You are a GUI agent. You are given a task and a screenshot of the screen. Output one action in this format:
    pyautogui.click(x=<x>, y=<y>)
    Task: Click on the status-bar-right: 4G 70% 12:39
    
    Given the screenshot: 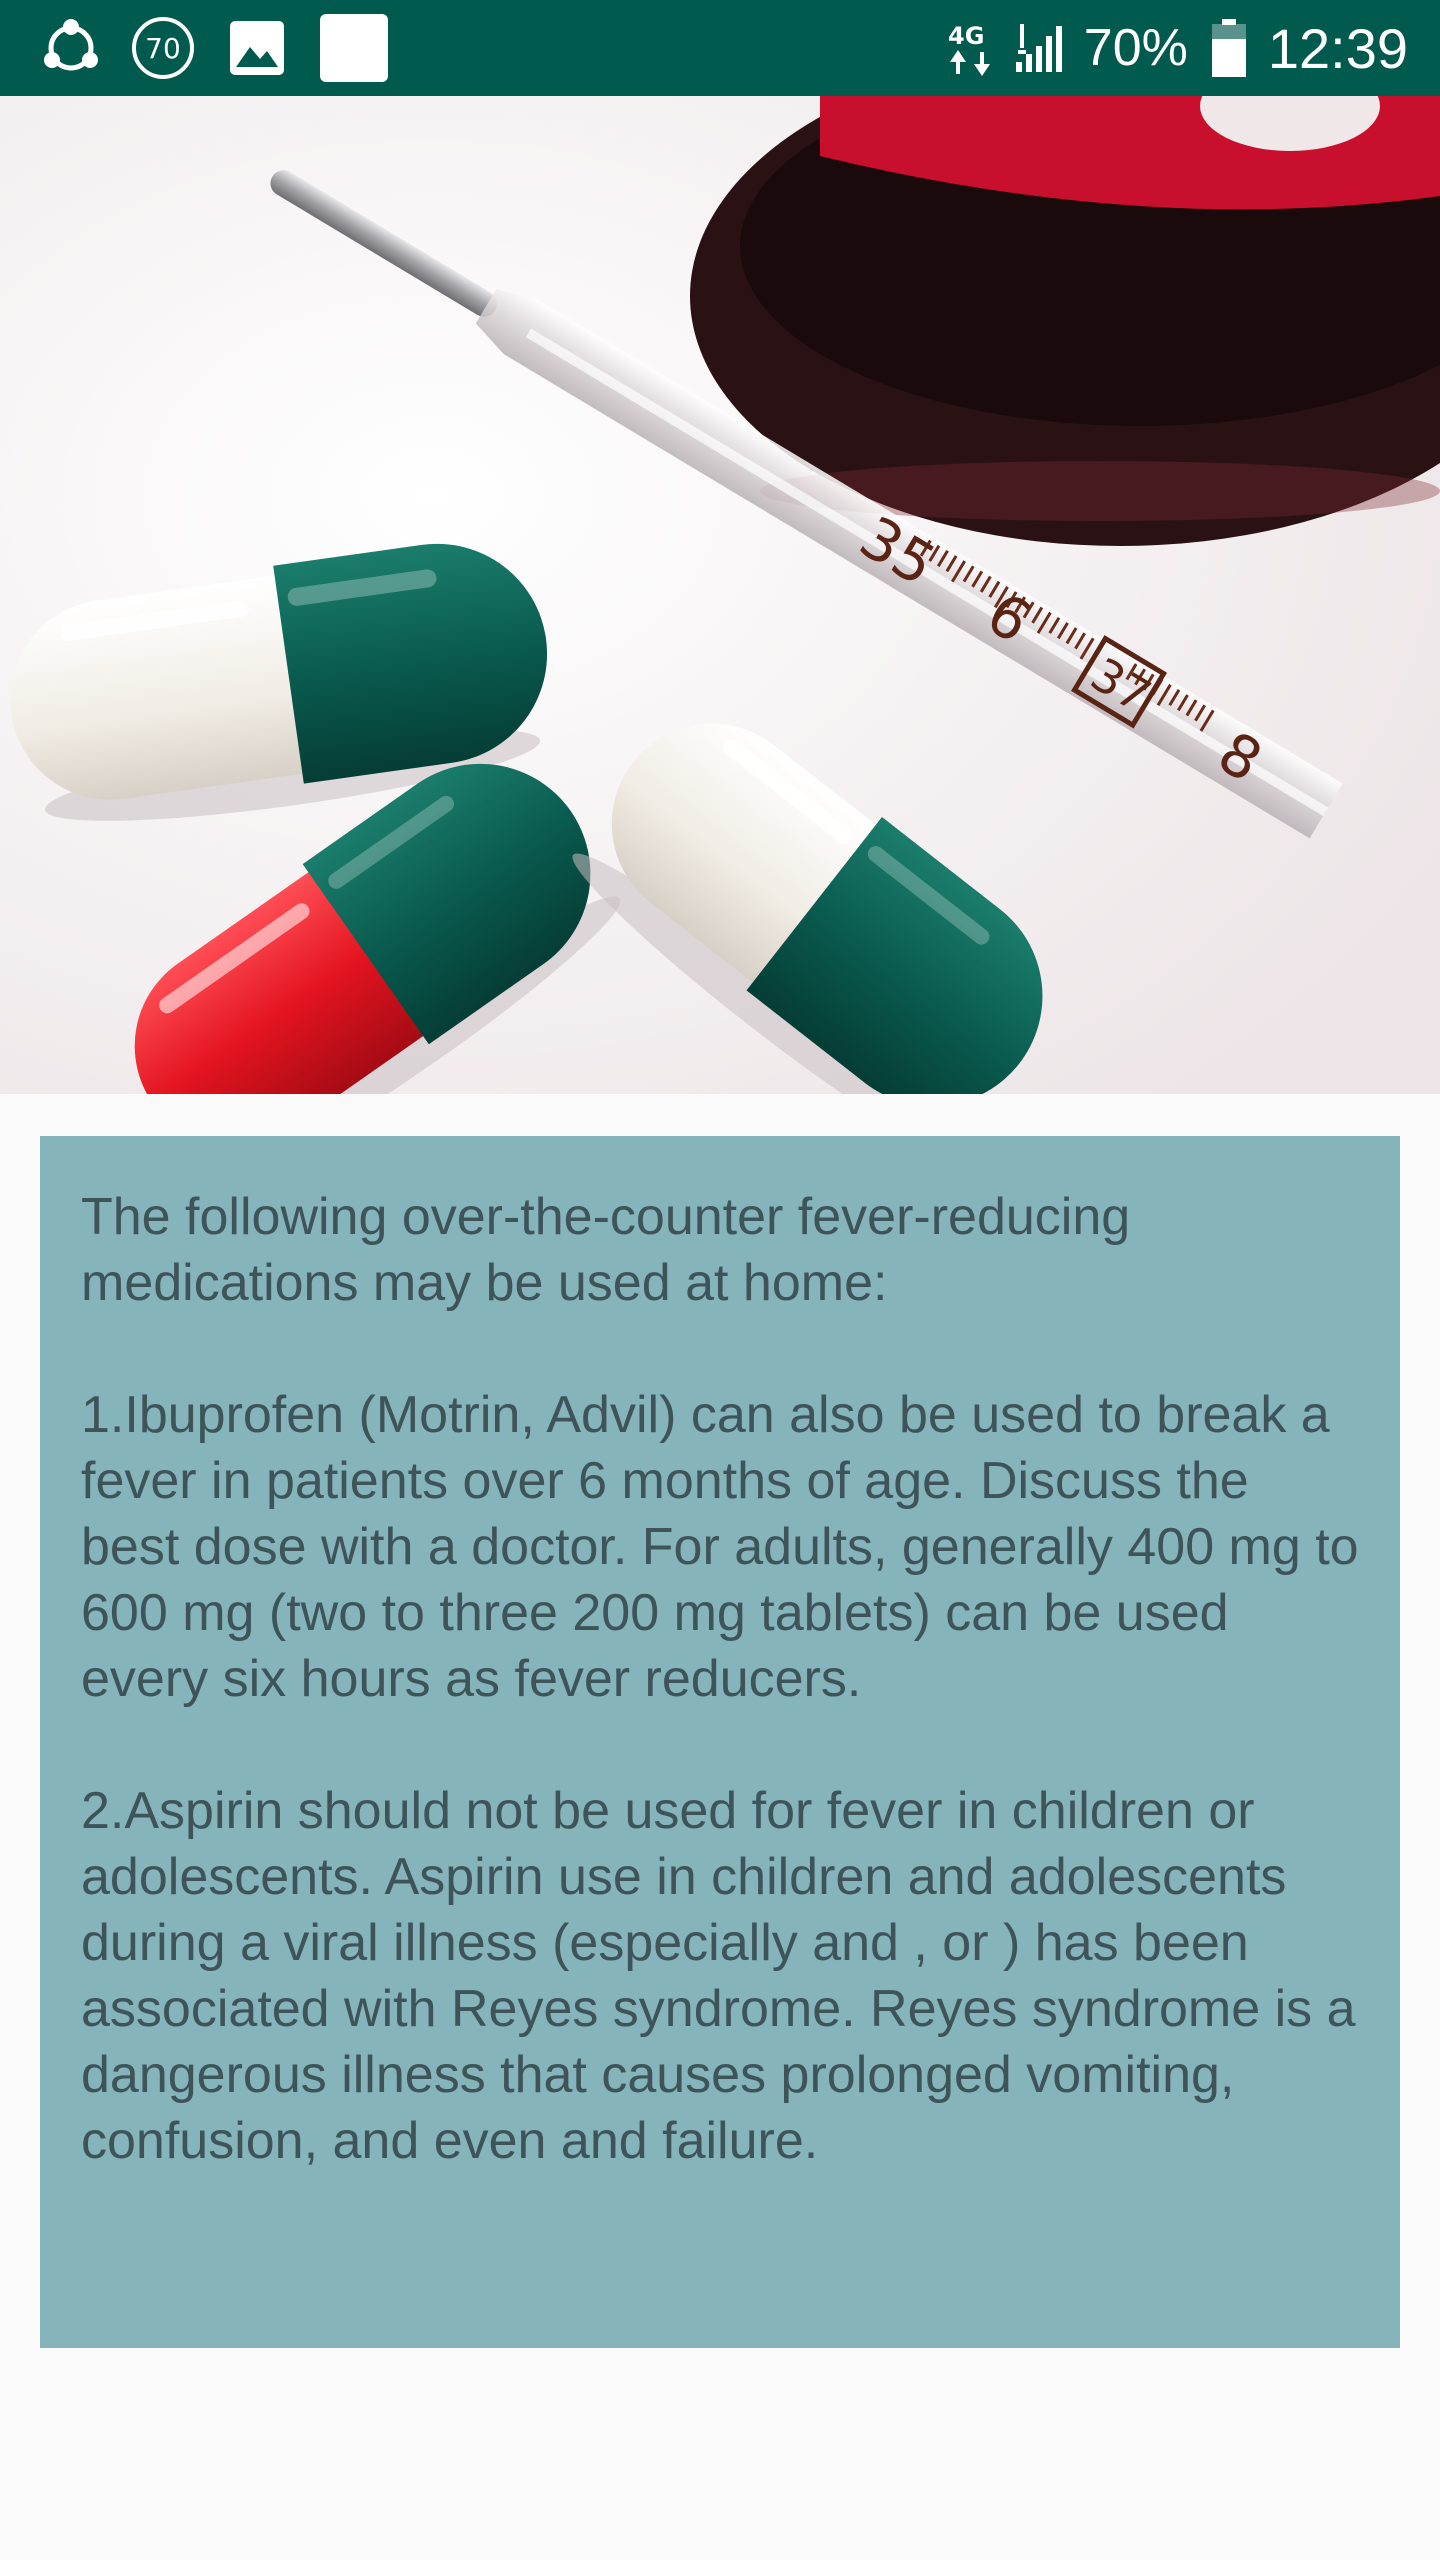 What is the action you would take?
    pyautogui.click(x=1177, y=48)
    